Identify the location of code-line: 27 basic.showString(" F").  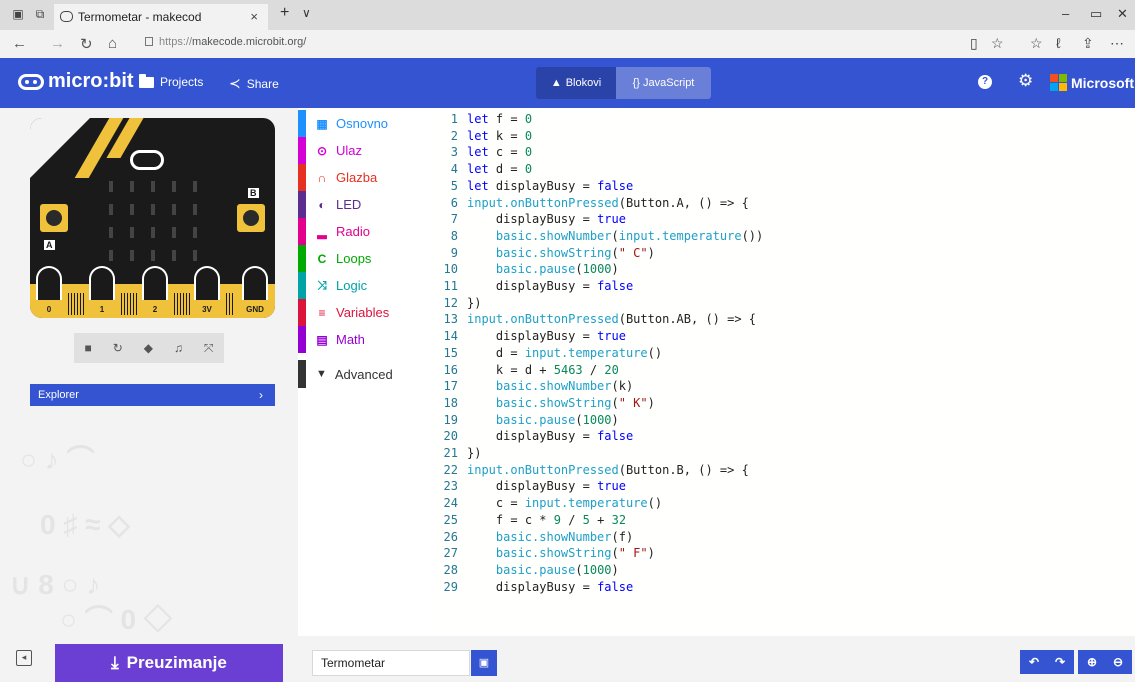
(783, 553).